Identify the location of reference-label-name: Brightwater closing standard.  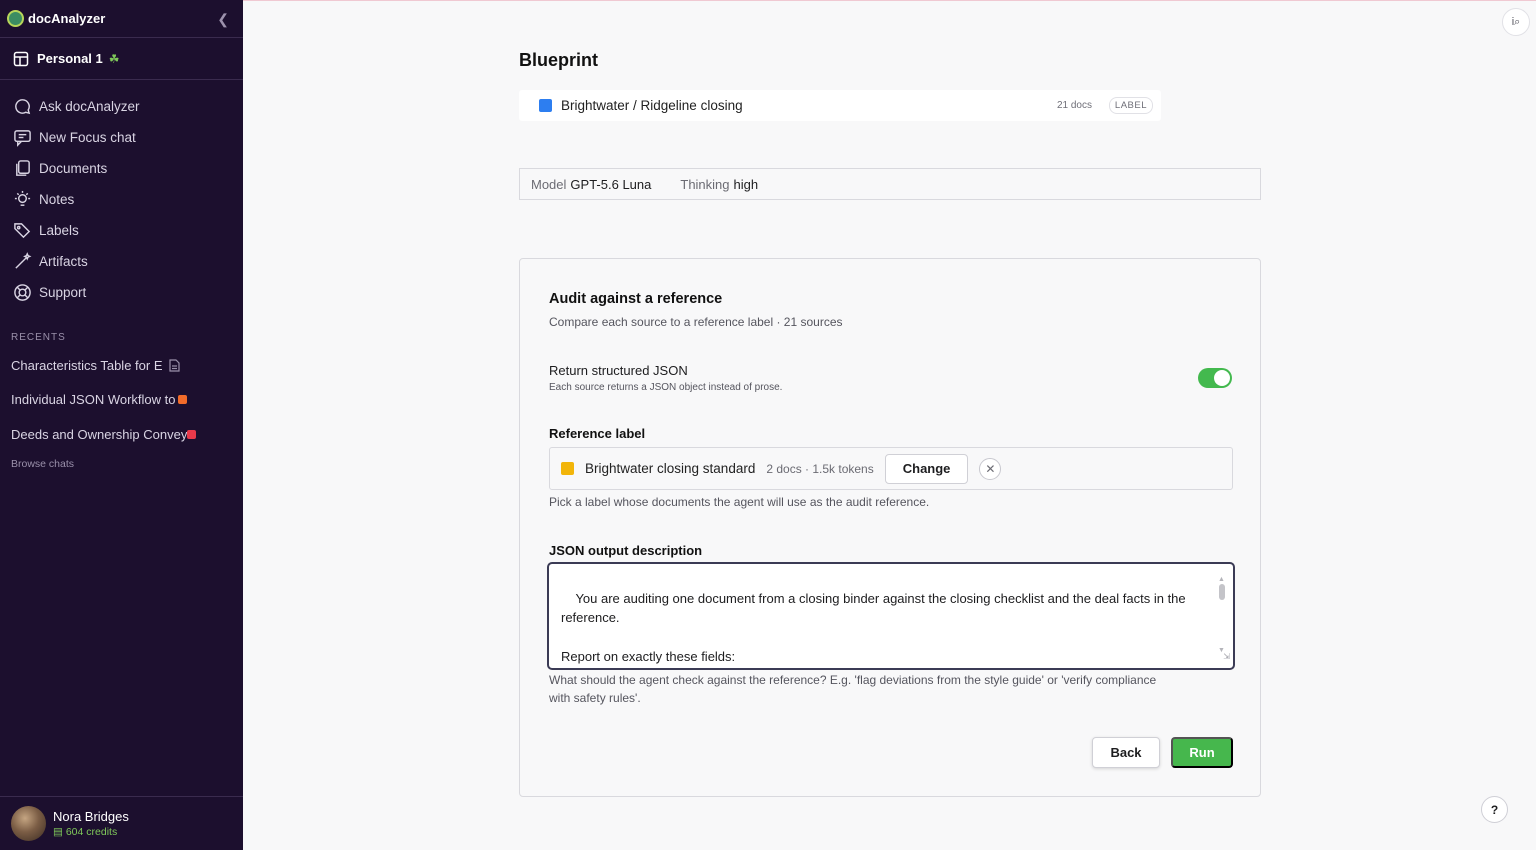
(670, 468).